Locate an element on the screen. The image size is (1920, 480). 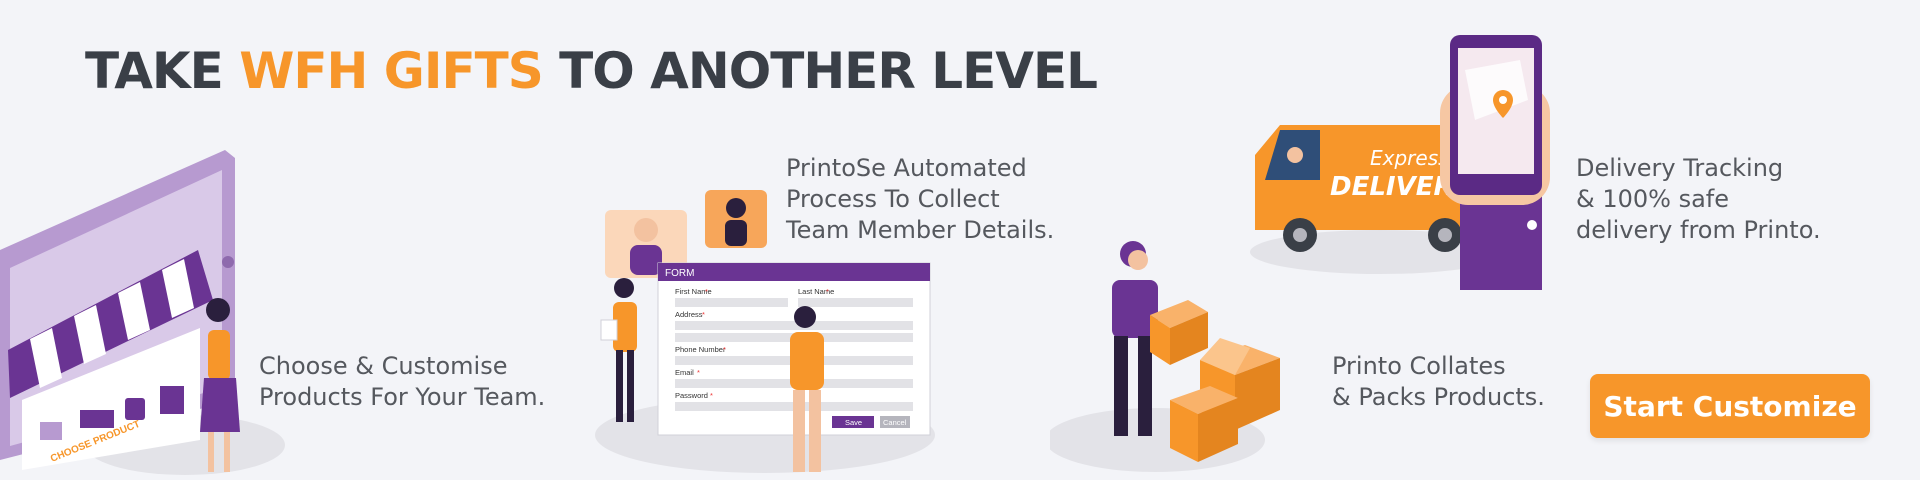
form-password-label: Password is located at coordinates (691, 395).